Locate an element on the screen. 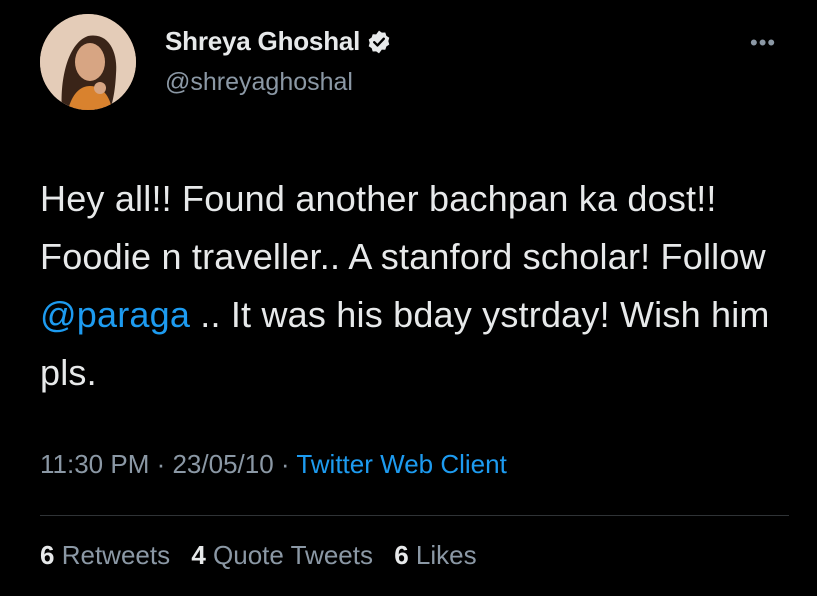 The width and height of the screenshot is (817, 596). retweets-stat: 6 Retweets is located at coordinates (105, 555).